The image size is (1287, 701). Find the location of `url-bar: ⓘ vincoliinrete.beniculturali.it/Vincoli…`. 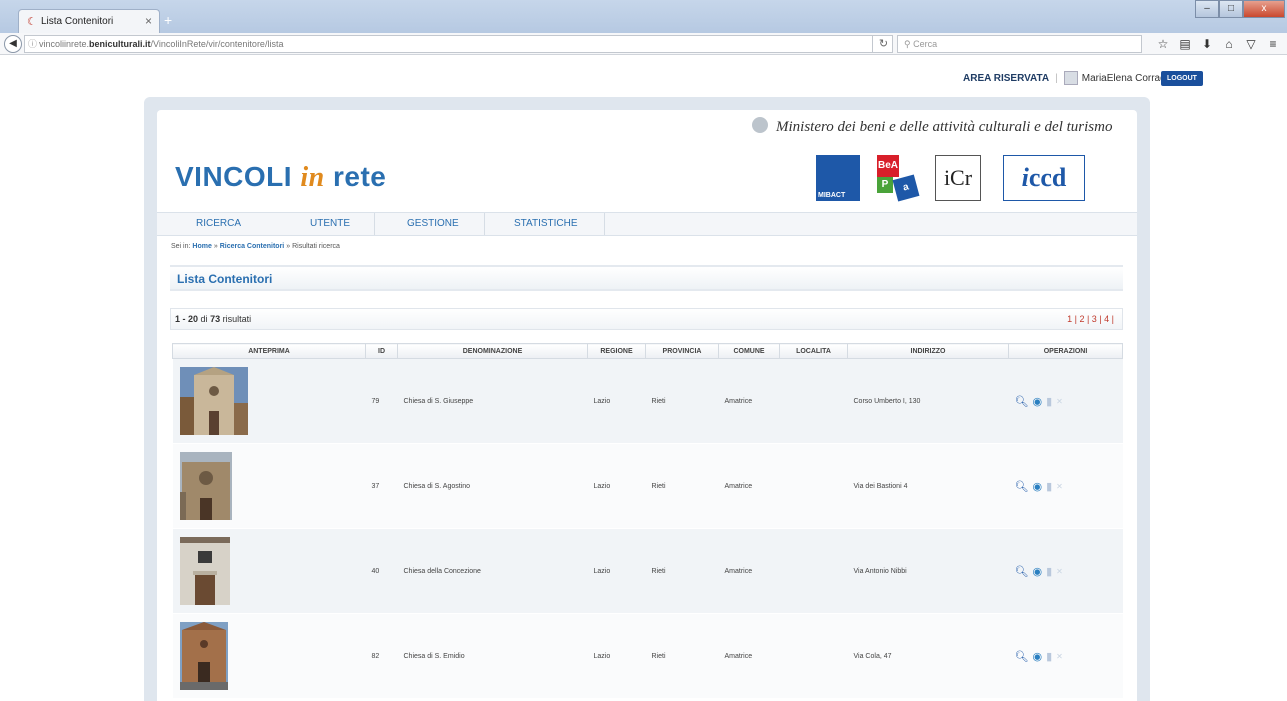

url-bar: ⓘ vincoliinrete.beniculturali.it/Vincoli… is located at coordinates (458, 44).